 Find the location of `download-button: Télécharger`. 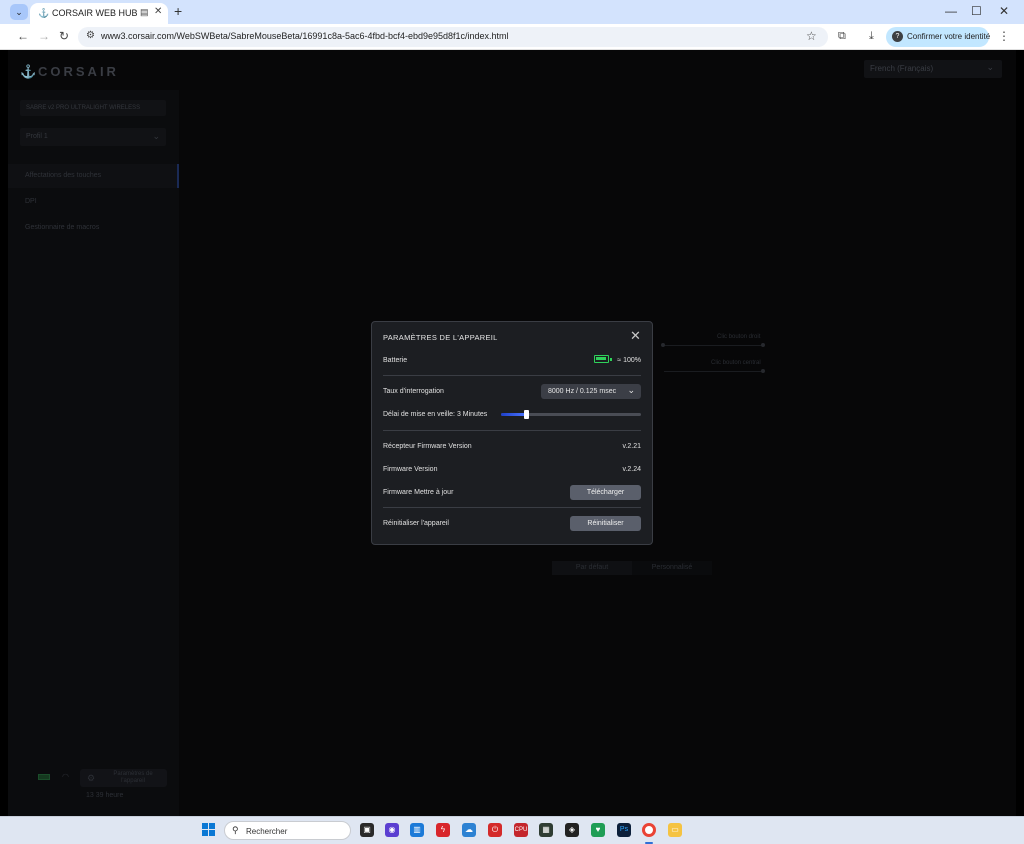

download-button: Télécharger is located at coordinates (605, 492).